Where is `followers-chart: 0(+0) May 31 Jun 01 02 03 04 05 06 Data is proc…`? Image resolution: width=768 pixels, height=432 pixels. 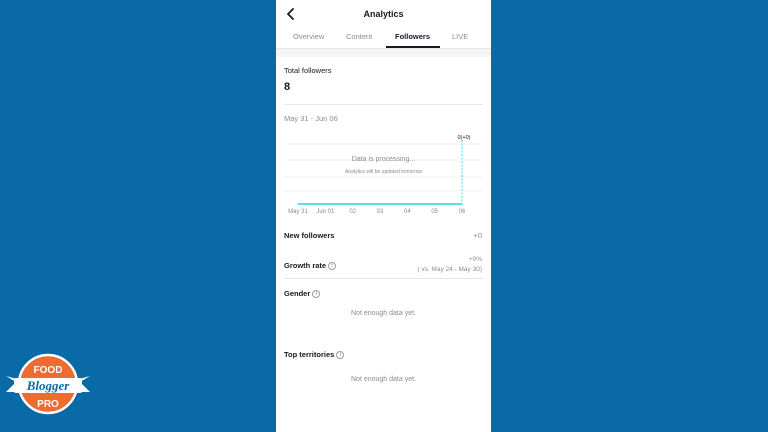
followers-chart: 0(+0) May 31 Jun 01 02 03 04 05 06 Data is proc… is located at coordinates (383, 175).